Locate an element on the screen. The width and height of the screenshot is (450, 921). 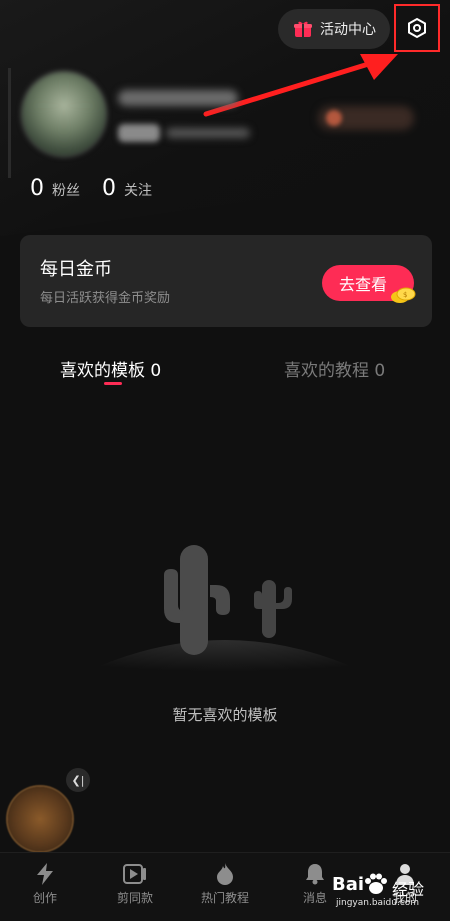
settings-highlight-box is located at coordinates (417, 28).